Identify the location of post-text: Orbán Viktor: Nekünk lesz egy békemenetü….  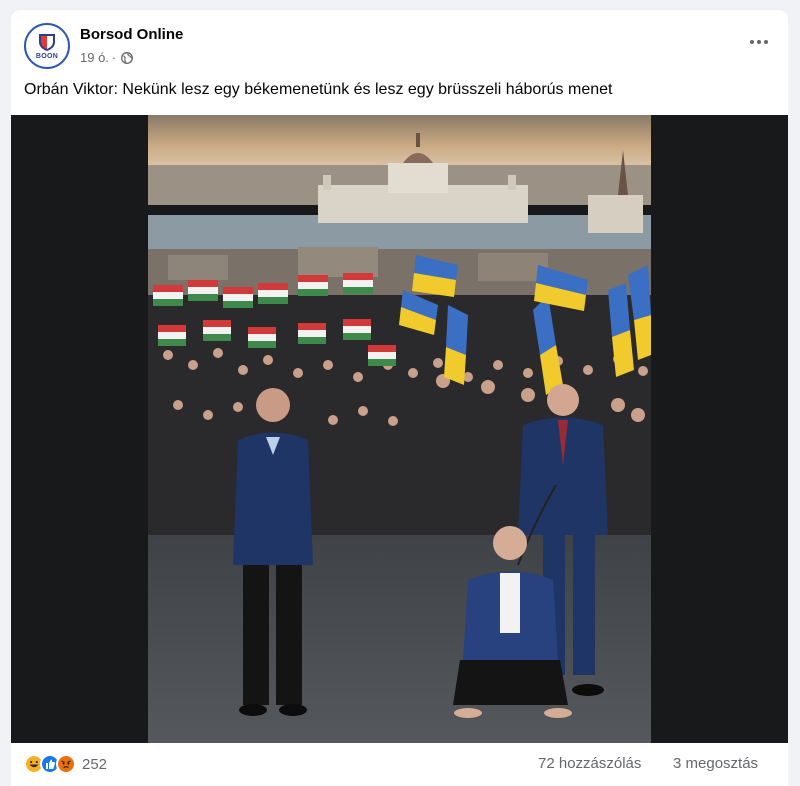
(318, 89).